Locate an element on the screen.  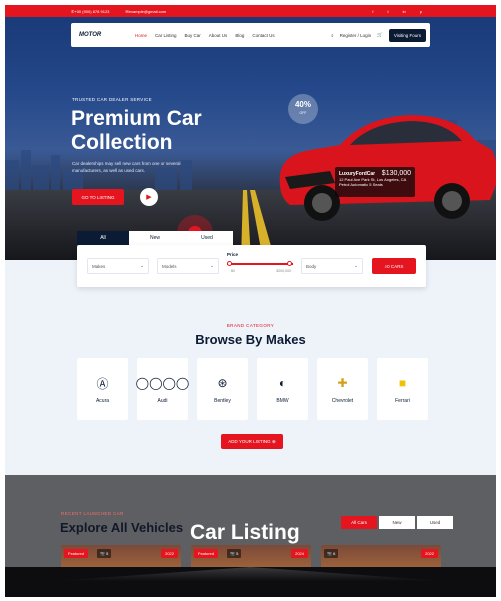
models-placeholder: Models is located at coordinates (169, 266).